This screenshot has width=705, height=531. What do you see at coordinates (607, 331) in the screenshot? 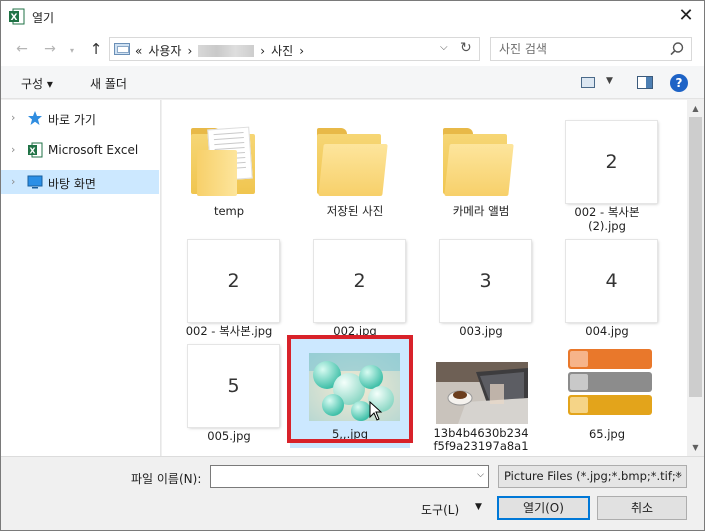
I see `file-name: 004.jpg` at bounding box center [607, 331].